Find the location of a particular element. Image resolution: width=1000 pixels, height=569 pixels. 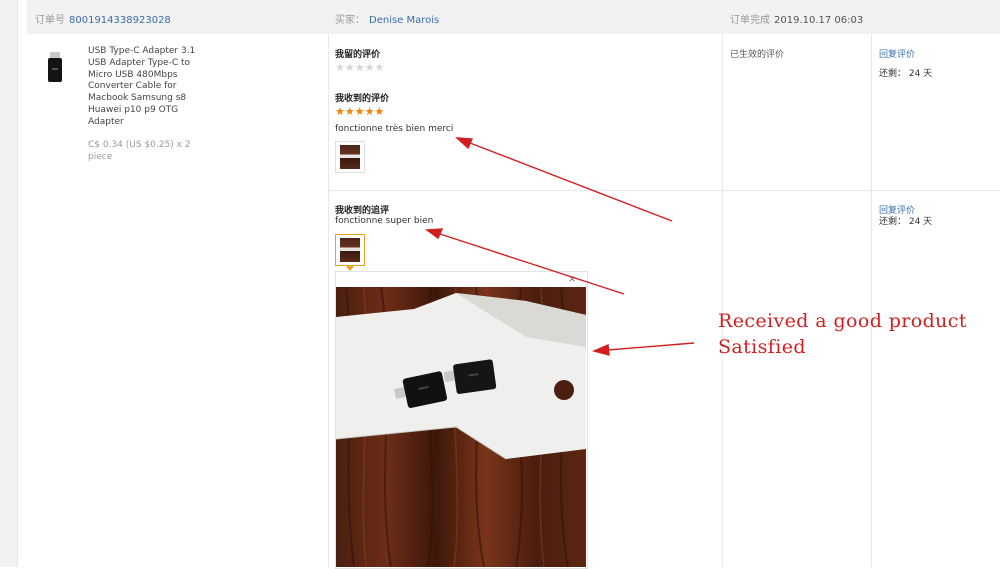

annotation-text-line1: Received a good product is located at coordinates (842, 321).